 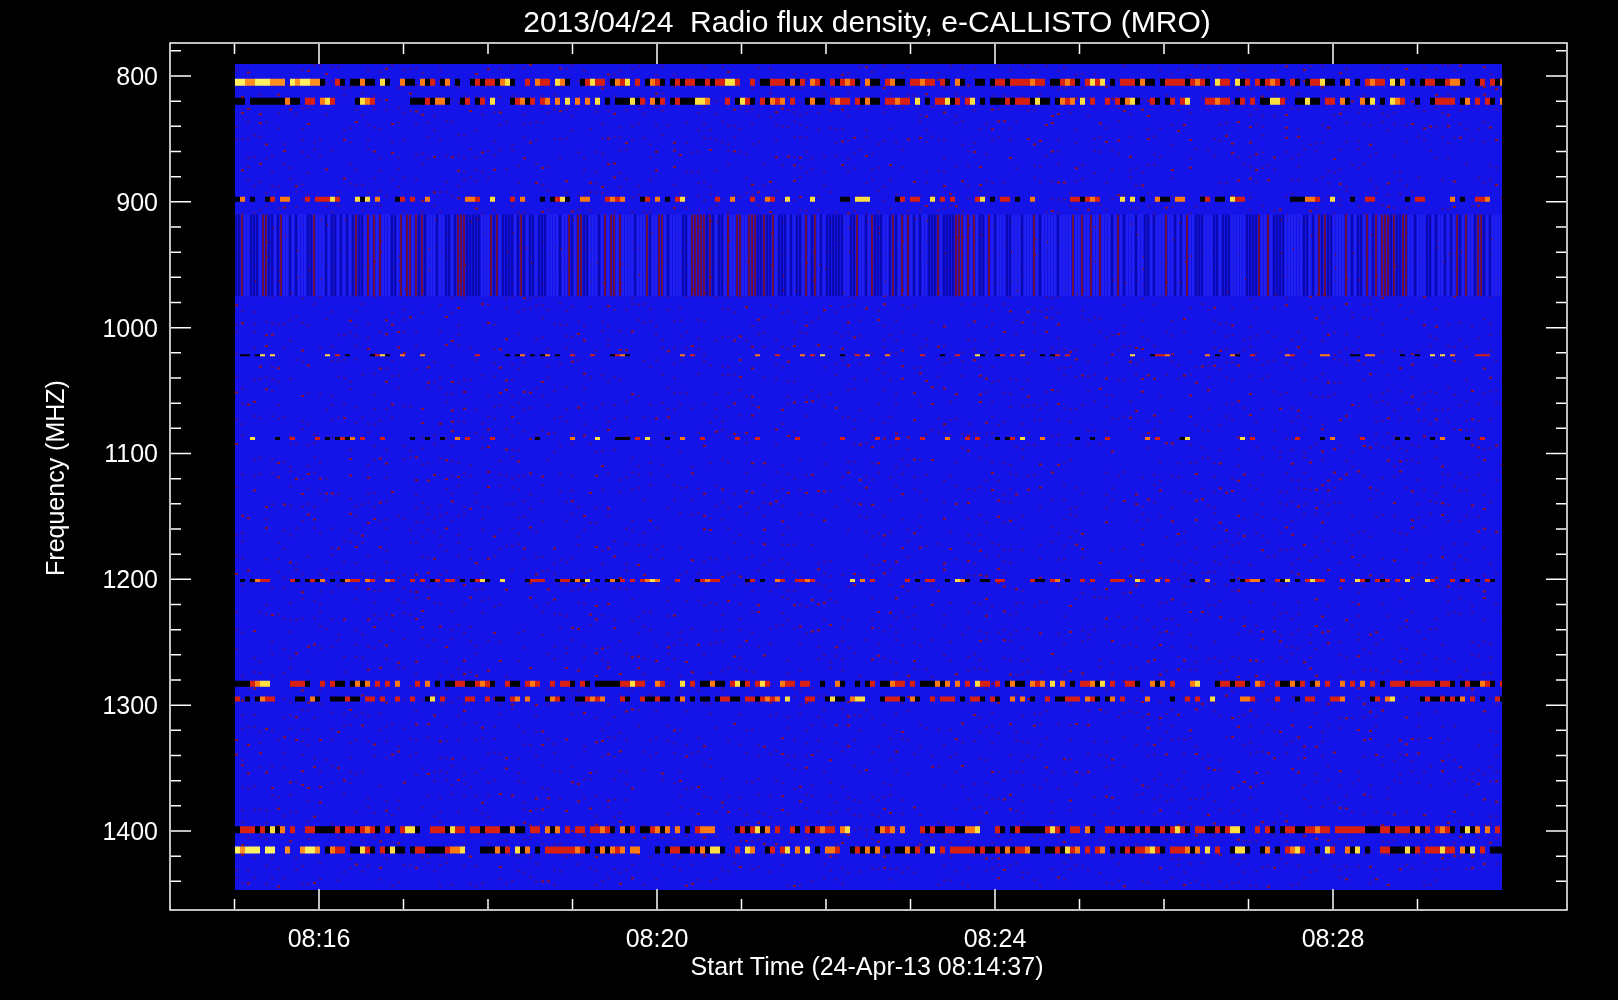 I want to click on tick-label: 08:20, so click(x=657, y=938).